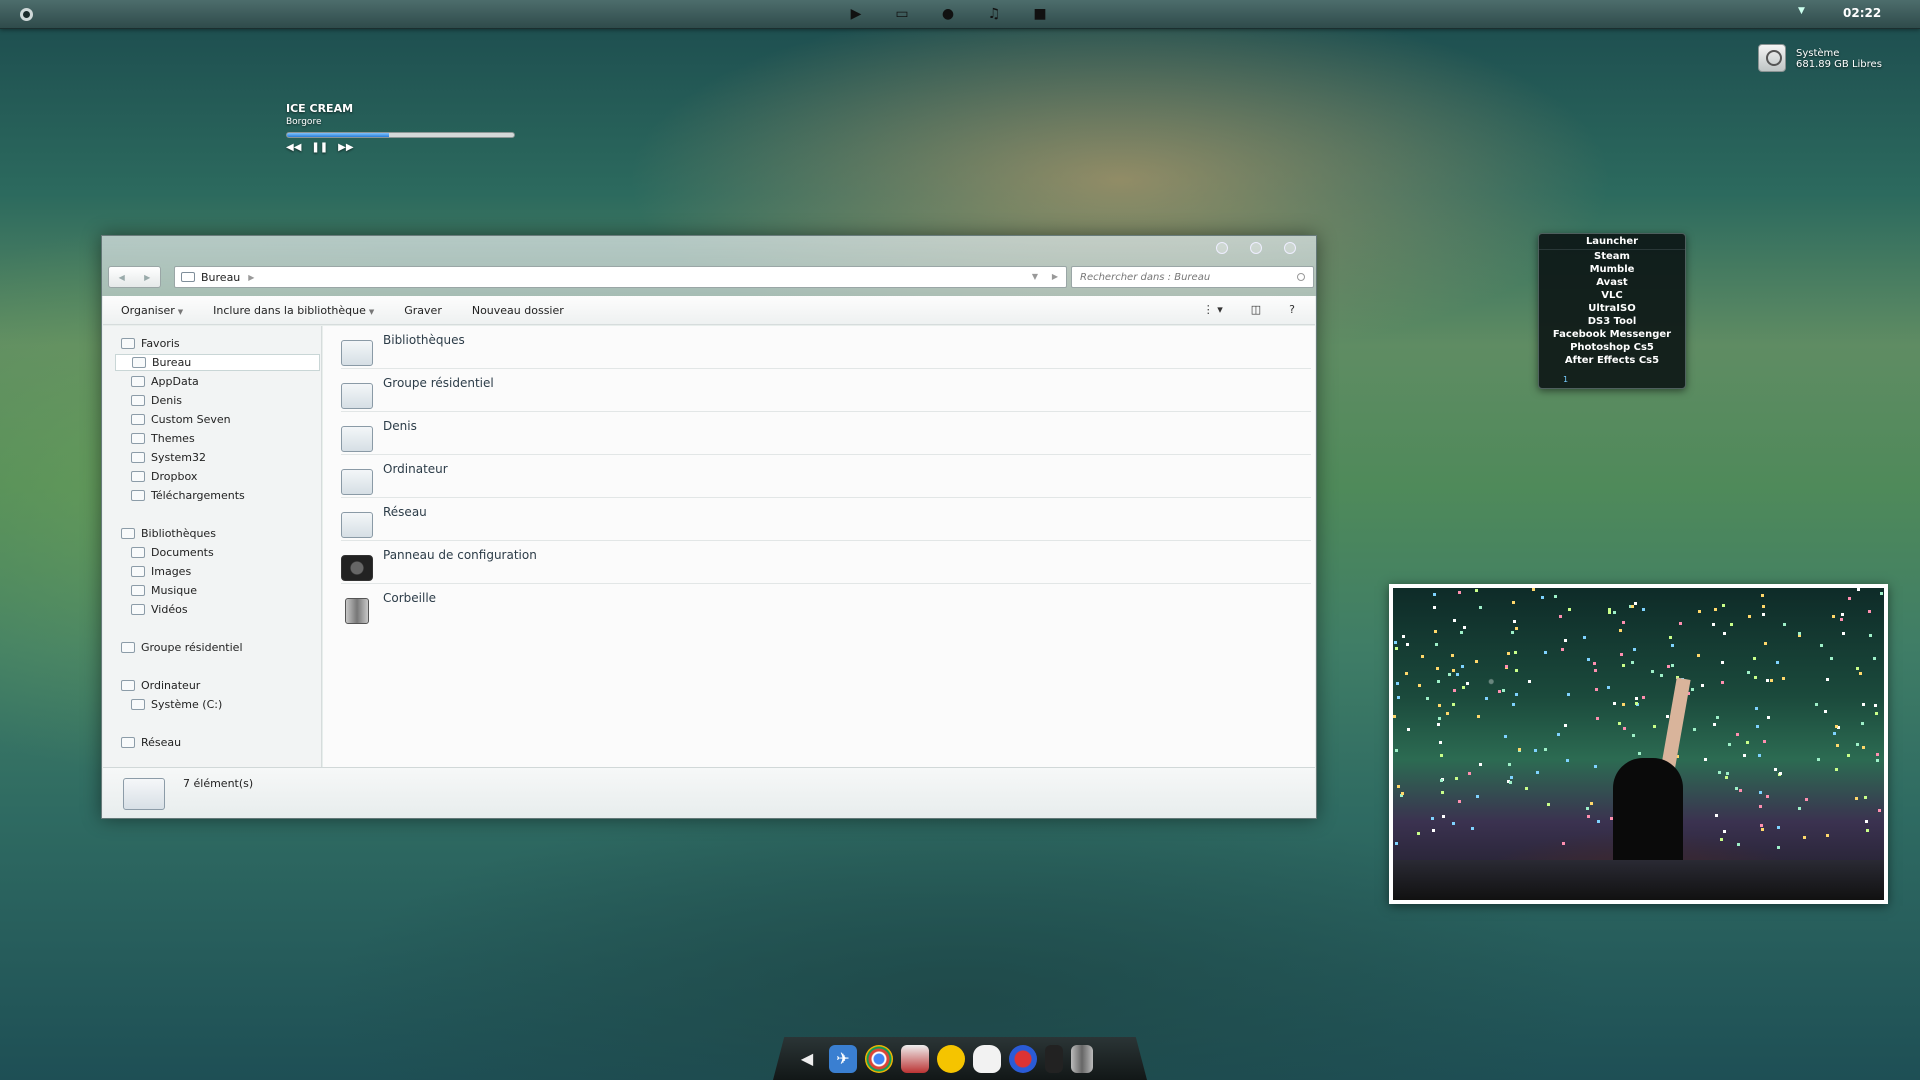 The image size is (1920, 1080). What do you see at coordinates (293, 310) in the screenshot?
I see `include-in-library-menu: Inclure dans la bibliothèque ▼` at bounding box center [293, 310].